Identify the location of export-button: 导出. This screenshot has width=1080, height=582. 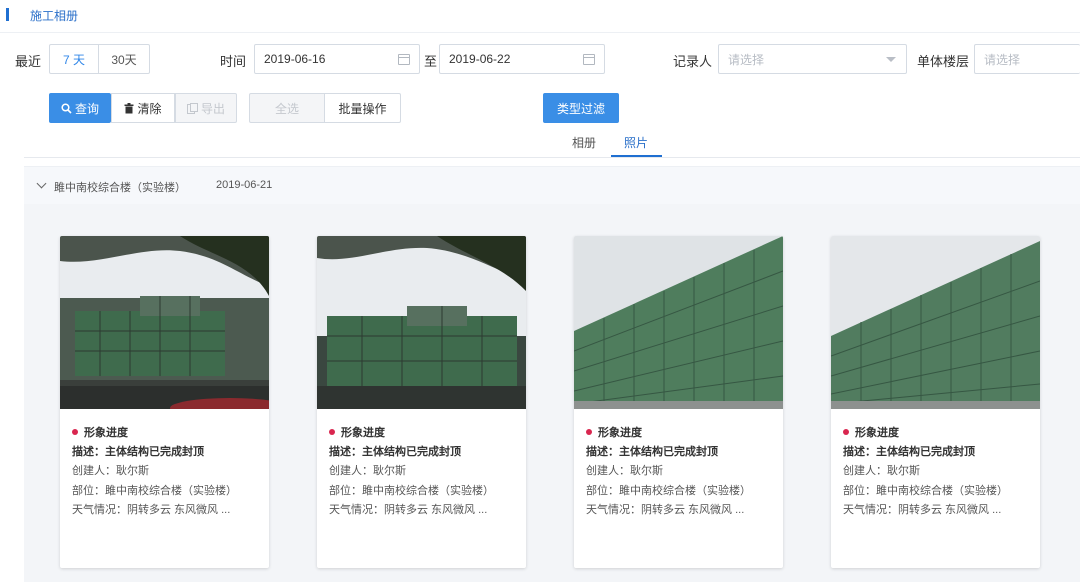
(206, 108).